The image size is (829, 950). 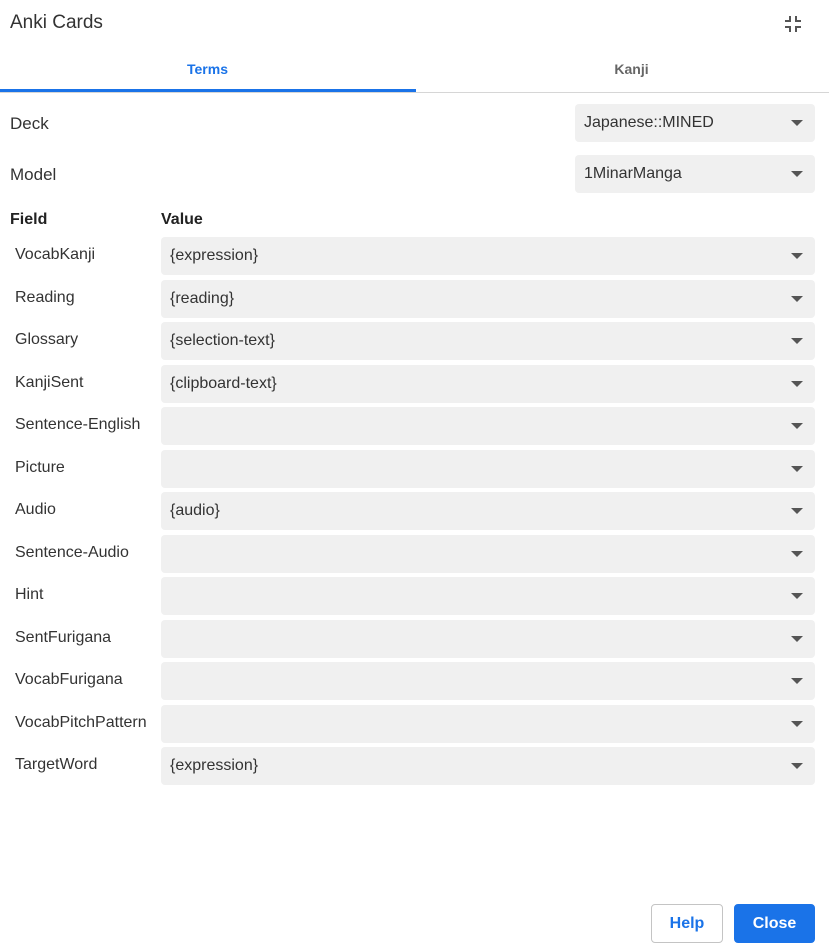 I want to click on field-column-header: Field, so click(x=29, y=219).